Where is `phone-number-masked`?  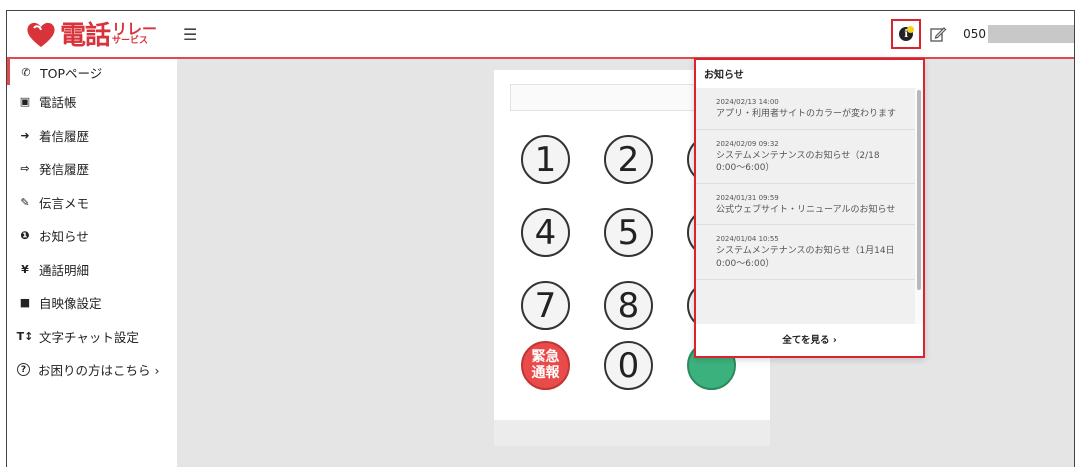 phone-number-masked is located at coordinates (1031, 34).